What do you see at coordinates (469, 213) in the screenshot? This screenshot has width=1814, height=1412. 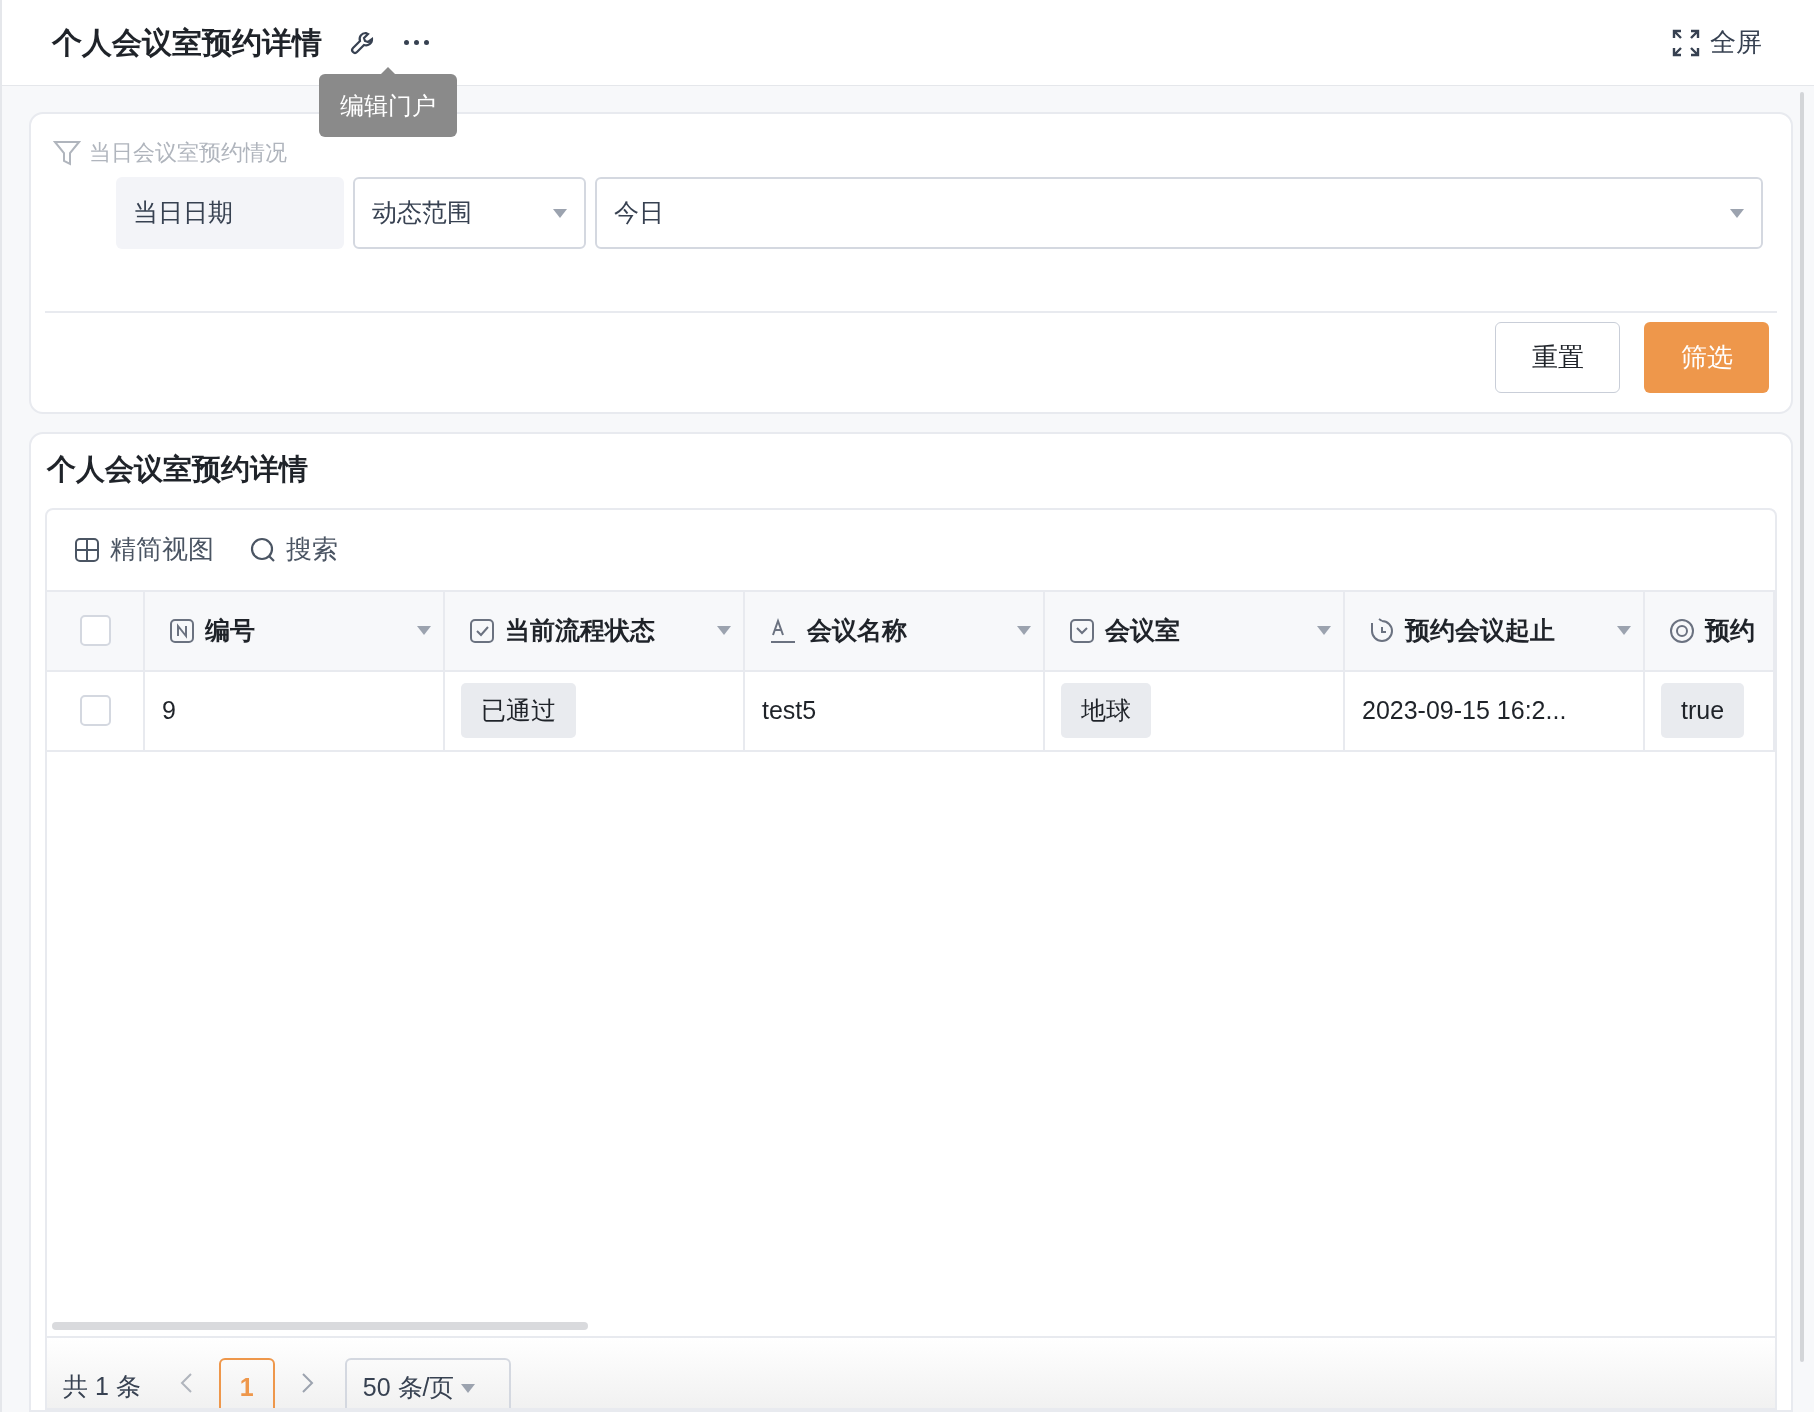 I see `range-mode-select: 动态范围` at bounding box center [469, 213].